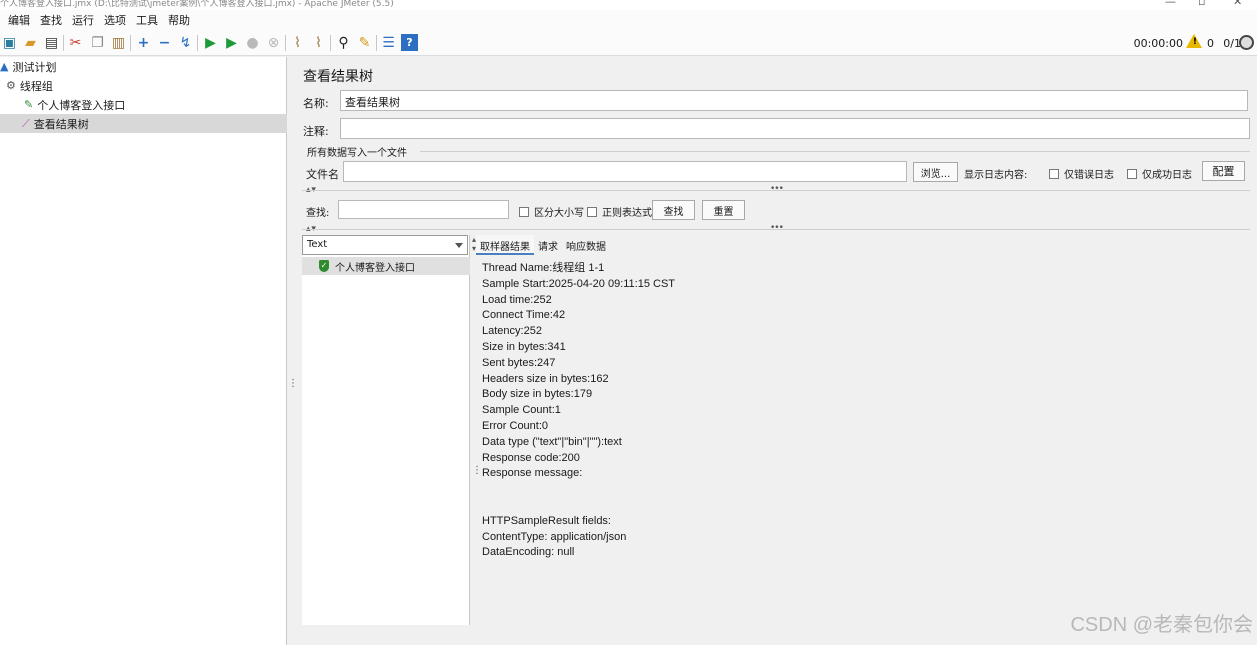 This screenshot has height=645, width=1257. Describe the element at coordinates (1201, 4) in the screenshot. I see `maximize-icon: ▫` at that location.